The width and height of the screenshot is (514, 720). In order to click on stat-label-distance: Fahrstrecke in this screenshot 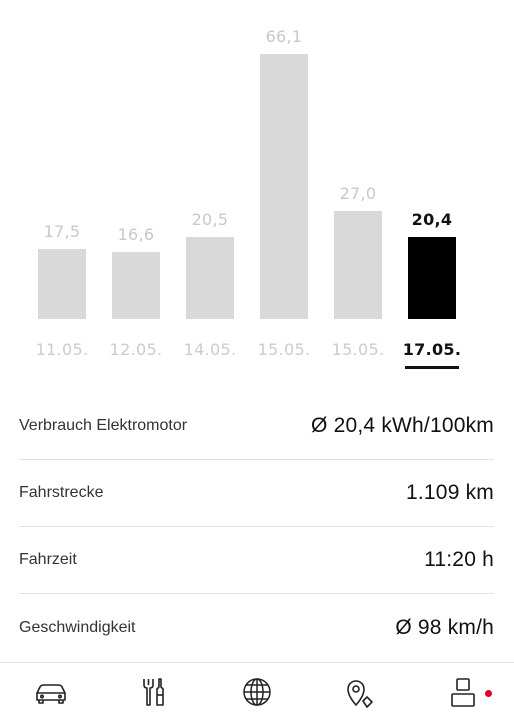, I will do `click(61, 492)`.